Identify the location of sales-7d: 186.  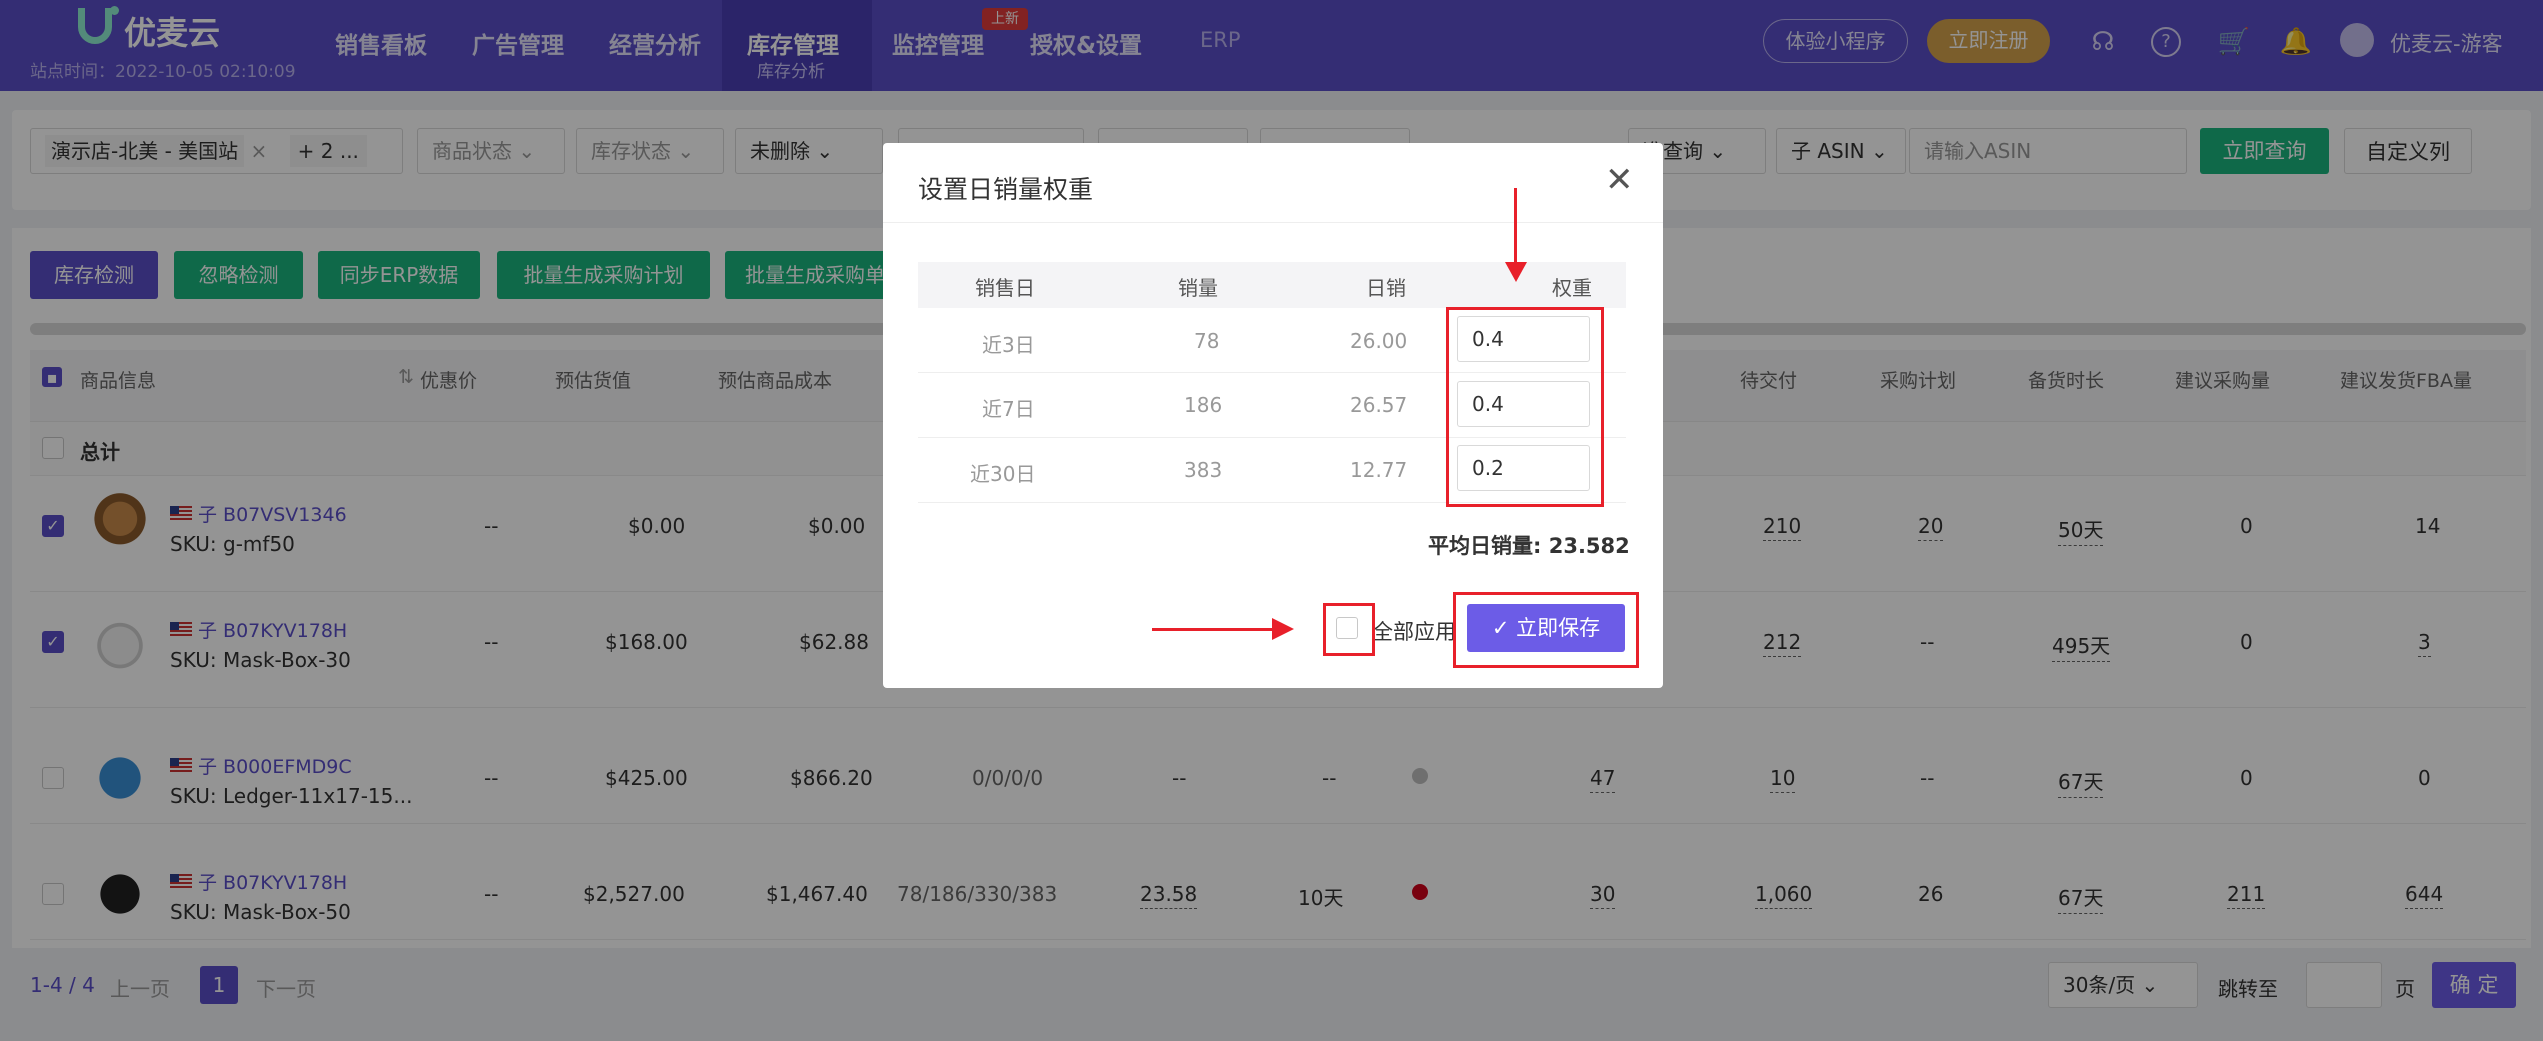
(1203, 405).